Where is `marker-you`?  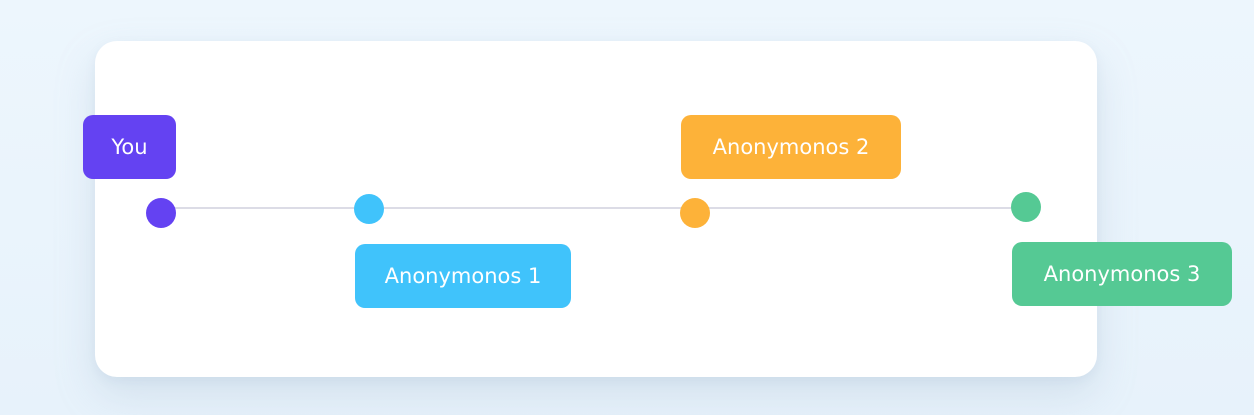 marker-you is located at coordinates (161, 213).